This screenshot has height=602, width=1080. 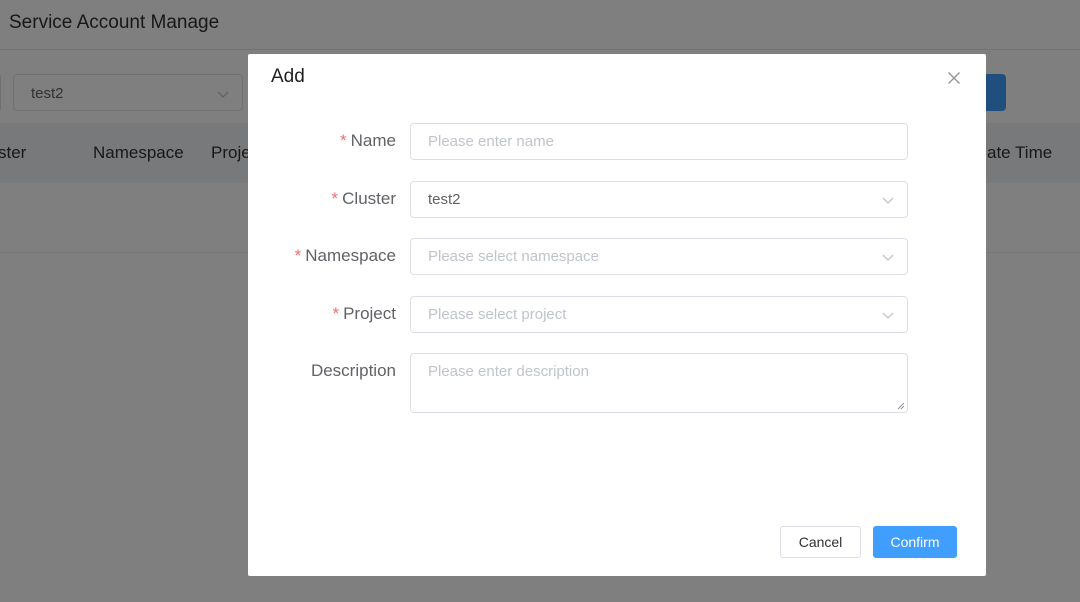 I want to click on cluster-select: test2, so click(x=659, y=199).